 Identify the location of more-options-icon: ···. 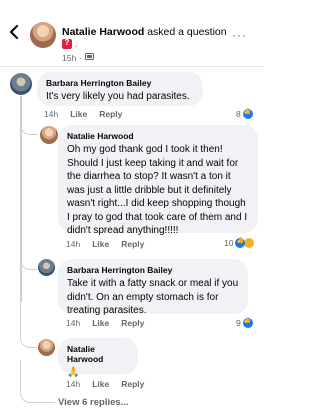
(239, 35).